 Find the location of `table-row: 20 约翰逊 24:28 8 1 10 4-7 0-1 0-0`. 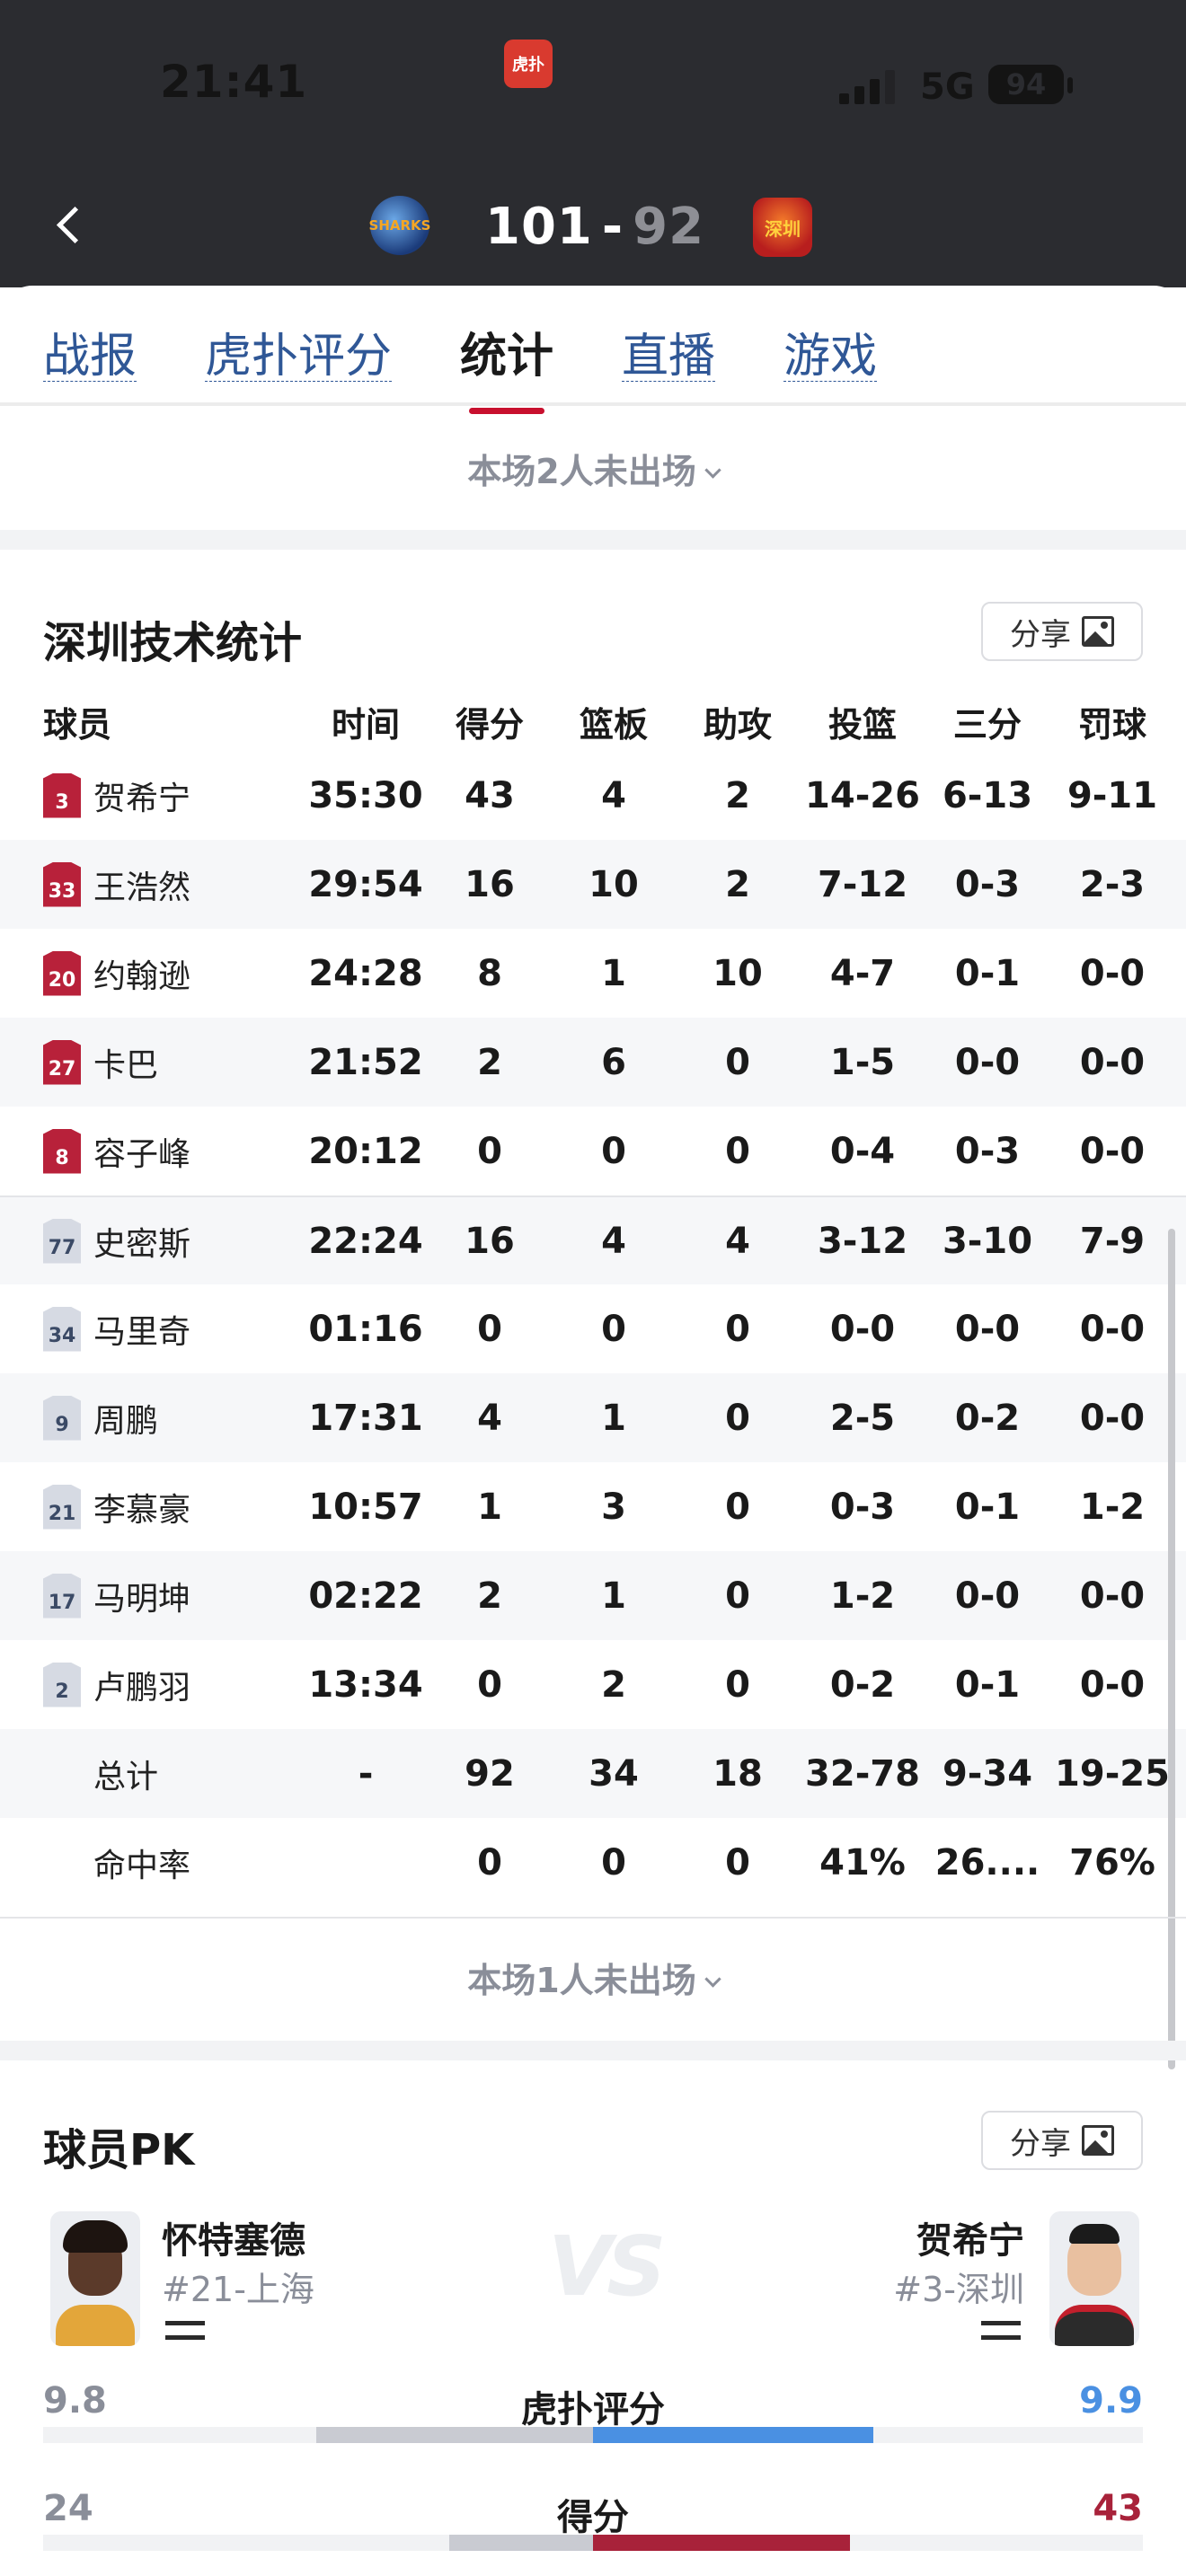

table-row: 20 约翰逊 24:28 8 1 10 4-7 0-1 0-0 is located at coordinates (593, 973).